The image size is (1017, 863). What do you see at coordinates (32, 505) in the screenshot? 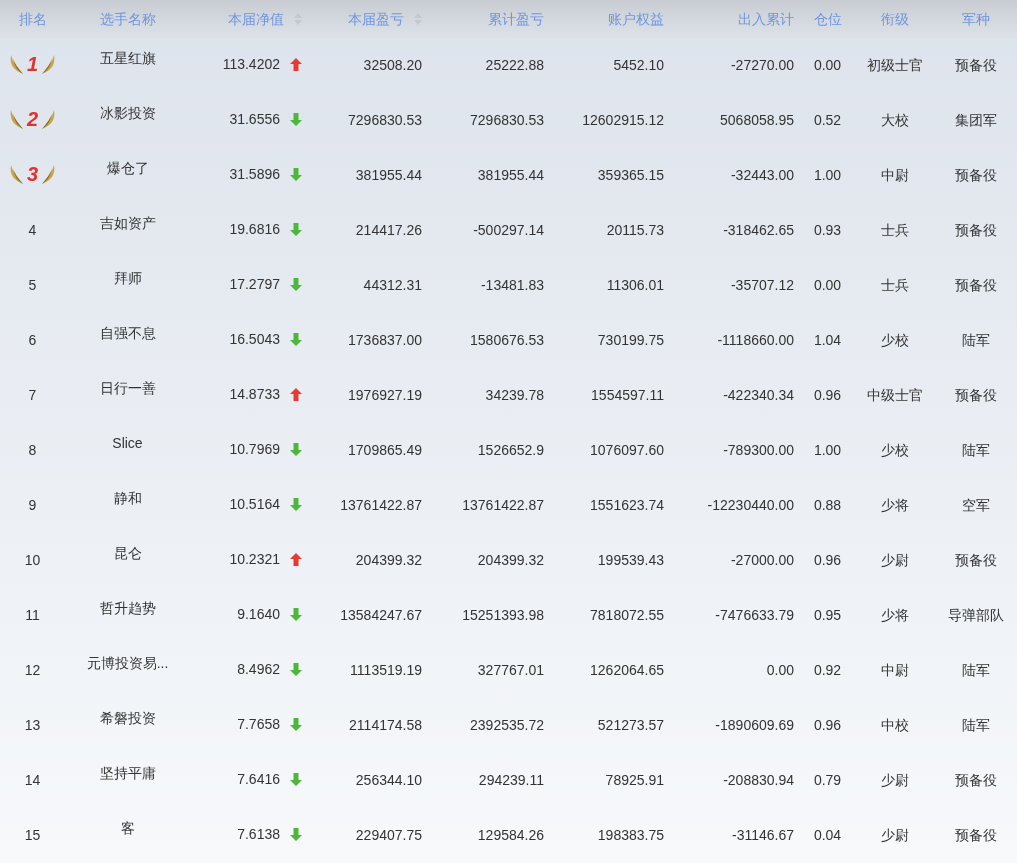
I see `rank-number: 9` at bounding box center [32, 505].